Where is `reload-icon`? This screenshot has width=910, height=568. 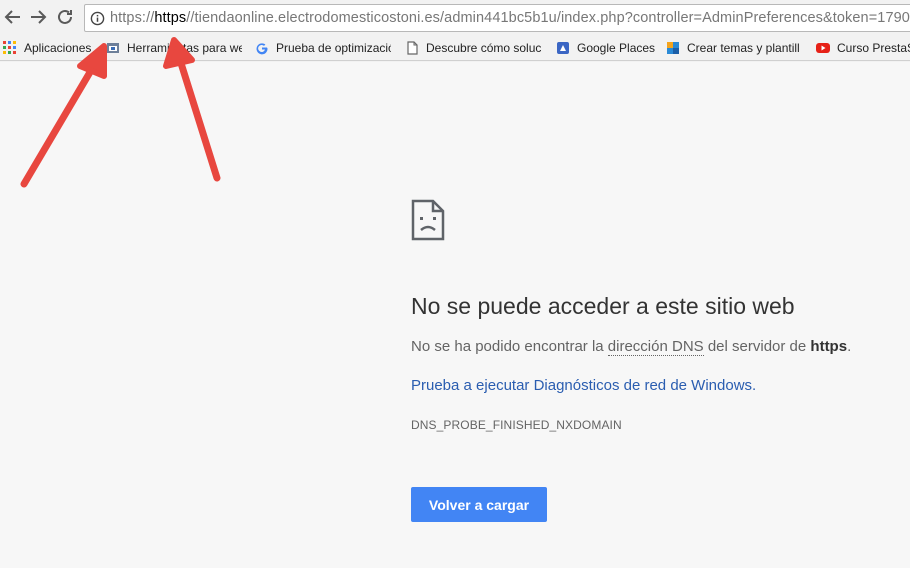 reload-icon is located at coordinates (65, 16).